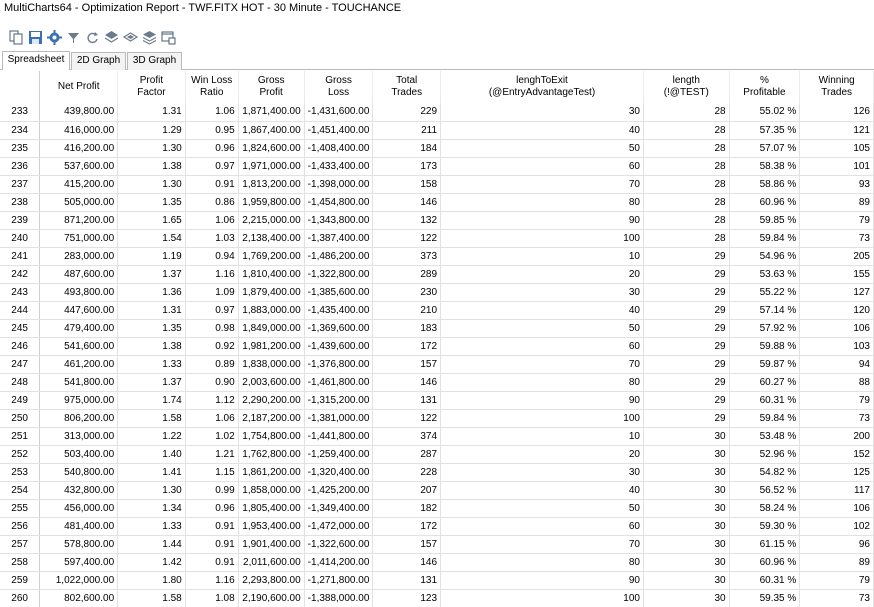 This screenshot has height=607, width=874. Describe the element at coordinates (20, 87) in the screenshot. I see `row-number-header` at that location.